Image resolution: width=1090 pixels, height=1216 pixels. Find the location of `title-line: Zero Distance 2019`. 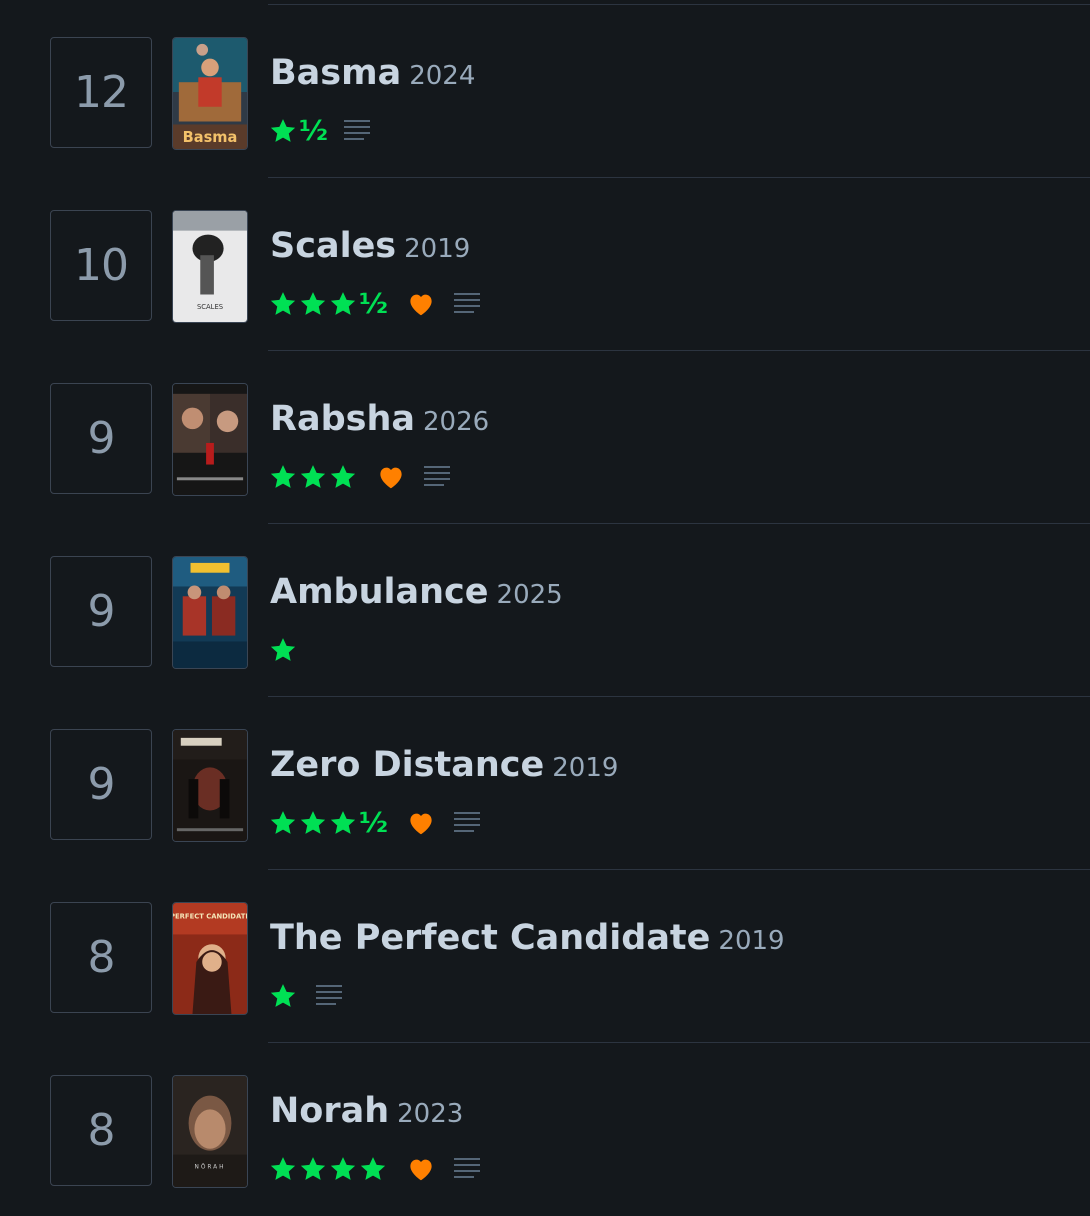

title-line: Zero Distance 2019 is located at coordinates (444, 765).